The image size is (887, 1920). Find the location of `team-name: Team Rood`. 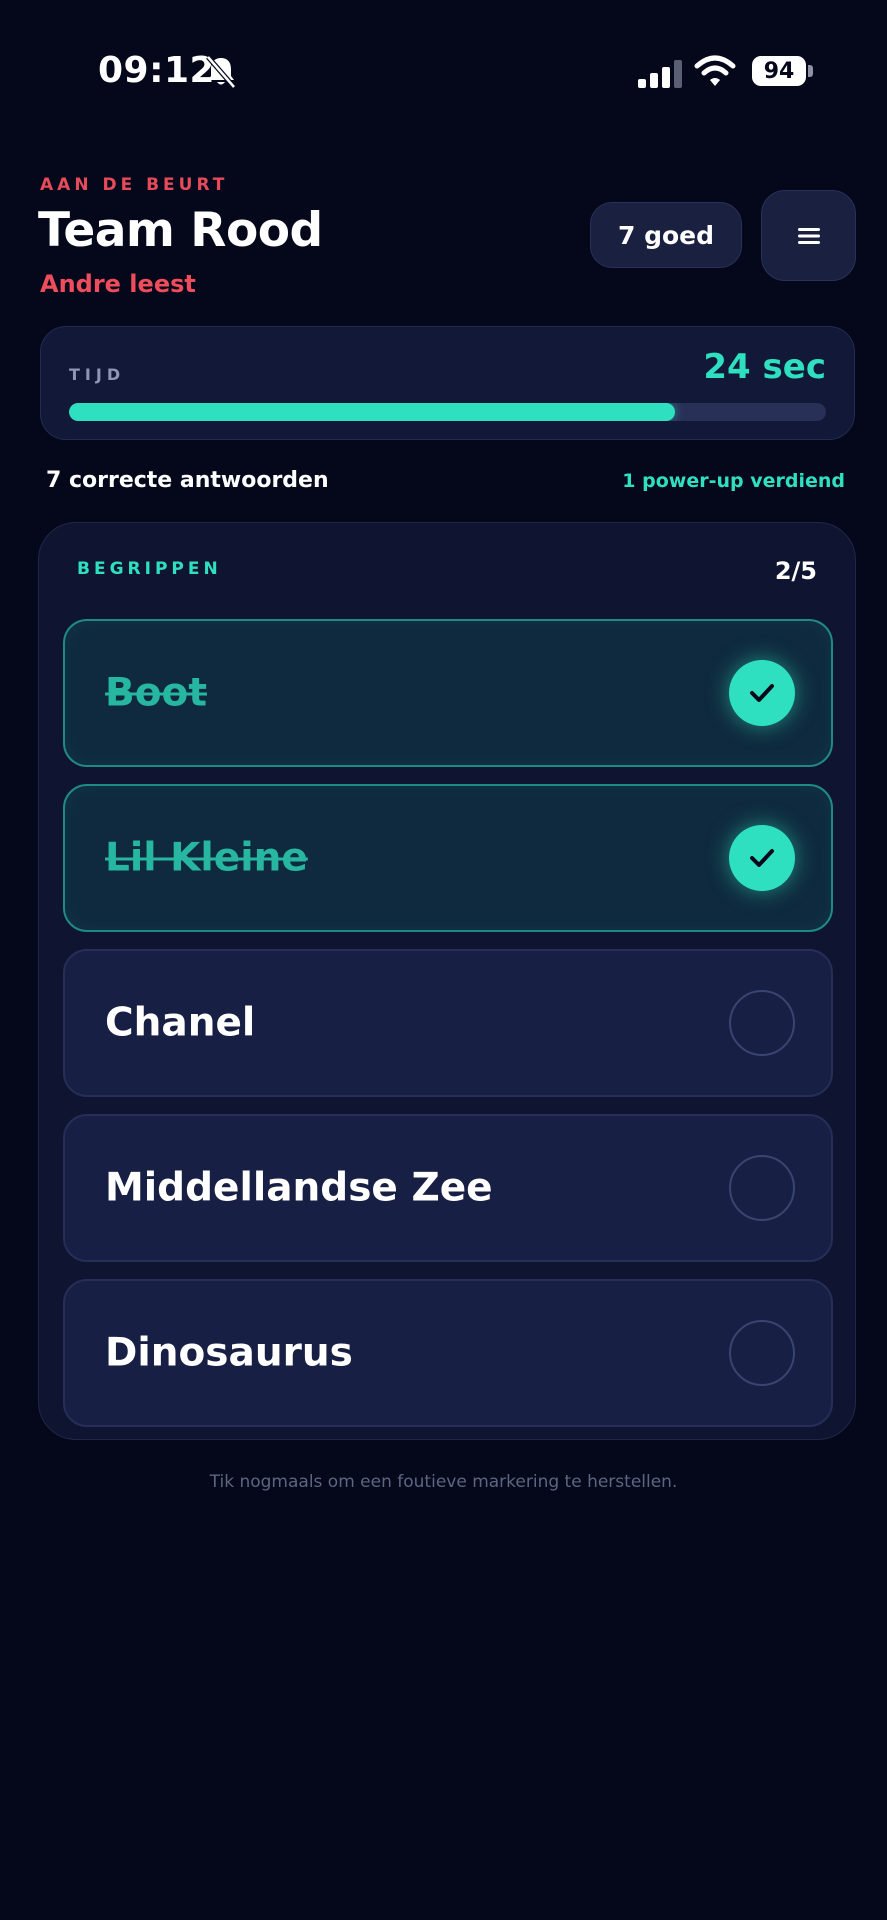

team-name: Team Rood is located at coordinates (180, 230).